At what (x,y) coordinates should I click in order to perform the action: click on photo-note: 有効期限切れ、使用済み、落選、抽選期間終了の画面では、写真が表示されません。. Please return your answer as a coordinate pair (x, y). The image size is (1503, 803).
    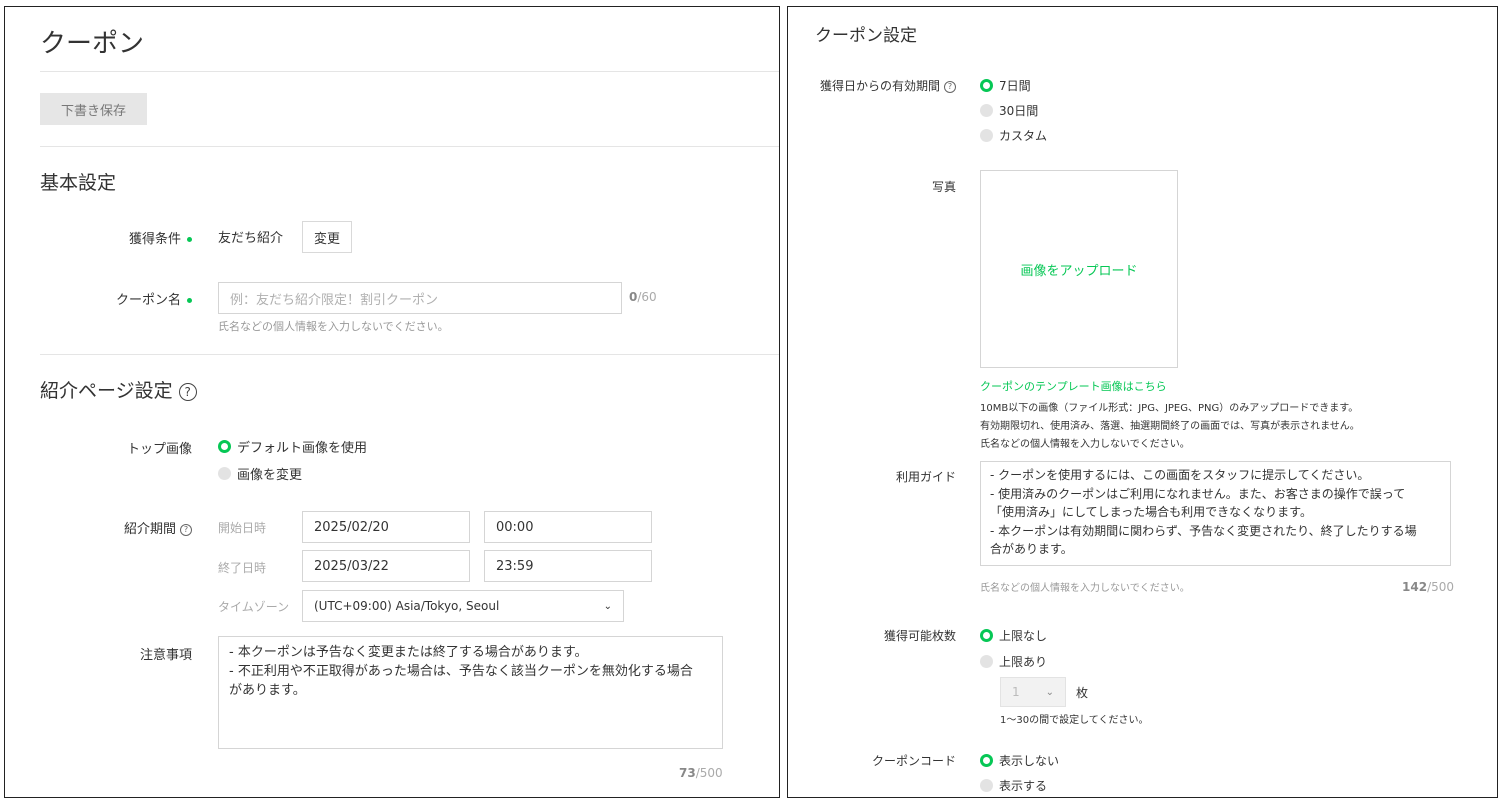
    Looking at the image, I should click on (1170, 426).